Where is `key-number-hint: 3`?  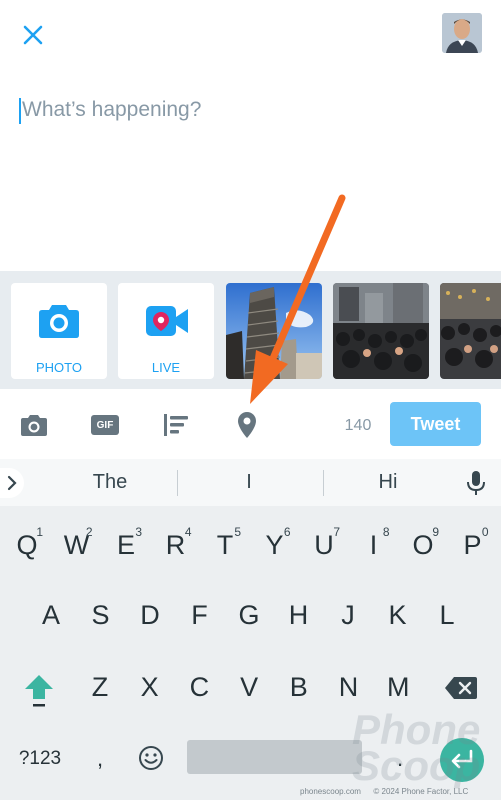
key-number-hint: 3 is located at coordinates (138, 532).